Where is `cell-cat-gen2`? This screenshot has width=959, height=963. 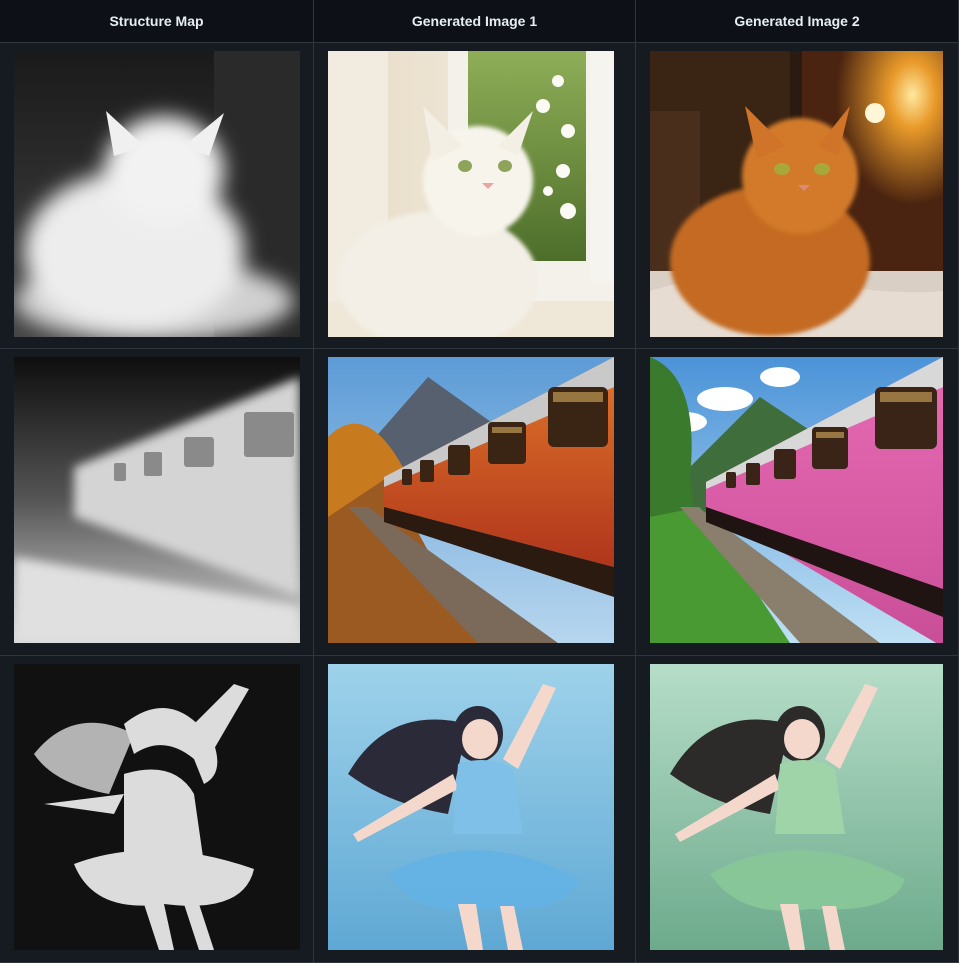
cell-cat-gen2 is located at coordinates (797, 196).